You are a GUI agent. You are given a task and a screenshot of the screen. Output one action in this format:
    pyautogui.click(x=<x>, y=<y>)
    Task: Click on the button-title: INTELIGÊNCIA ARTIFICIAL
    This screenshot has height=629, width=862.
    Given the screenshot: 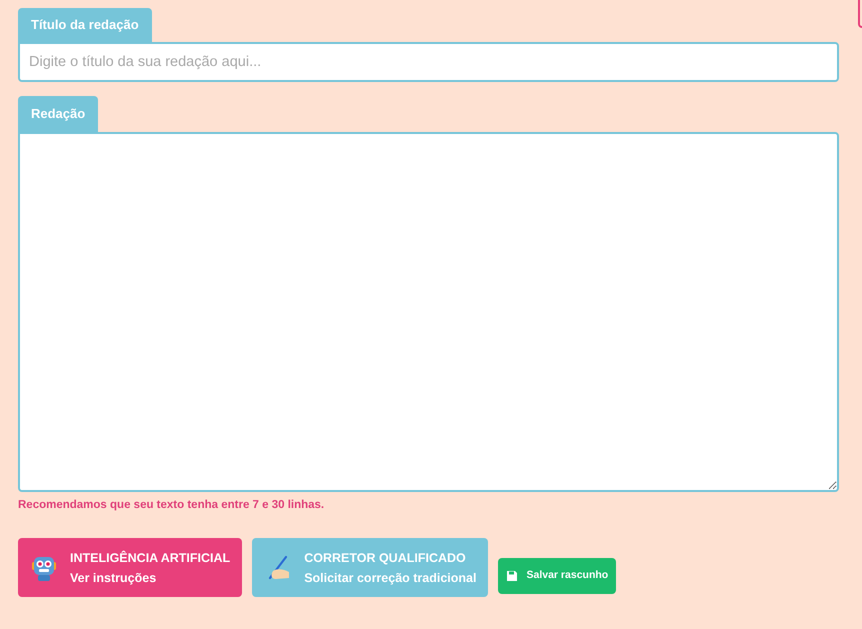 What is the action you would take?
    pyautogui.click(x=150, y=558)
    